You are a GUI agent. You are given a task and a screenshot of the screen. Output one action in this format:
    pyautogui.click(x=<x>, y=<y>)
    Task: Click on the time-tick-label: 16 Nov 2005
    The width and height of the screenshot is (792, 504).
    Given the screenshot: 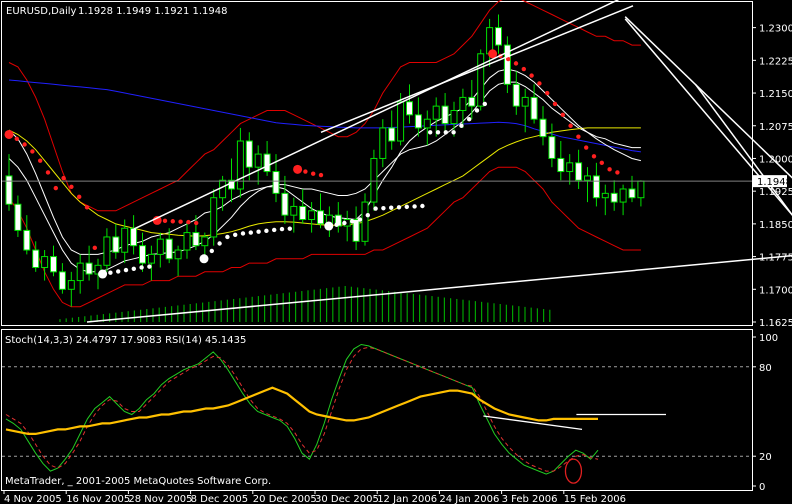 What is the action you would take?
    pyautogui.click(x=98, y=499)
    